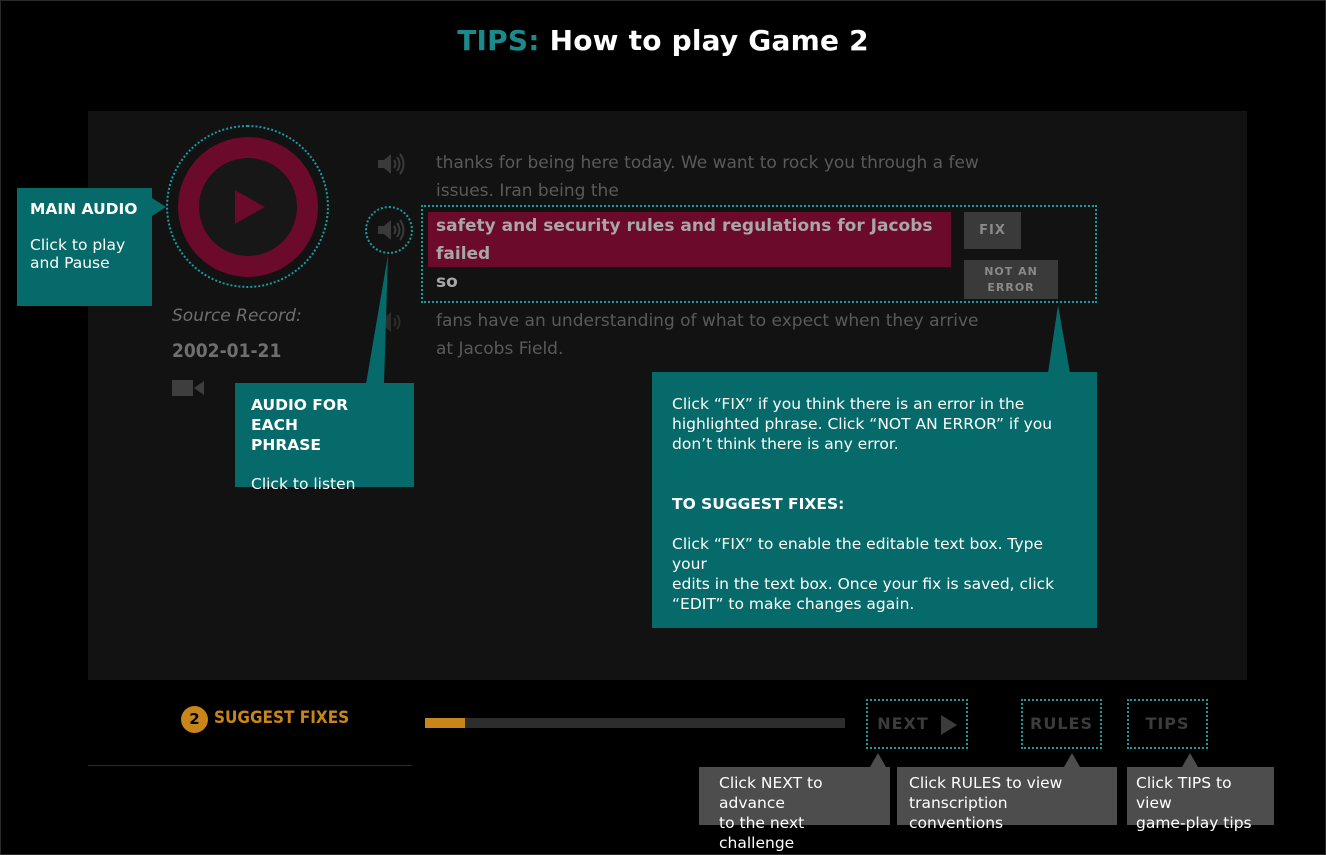 Image resolution: width=1326 pixels, height=855 pixels. What do you see at coordinates (1011, 279) in the screenshot?
I see `not-an-error-button: NOT AN ERROR` at bounding box center [1011, 279].